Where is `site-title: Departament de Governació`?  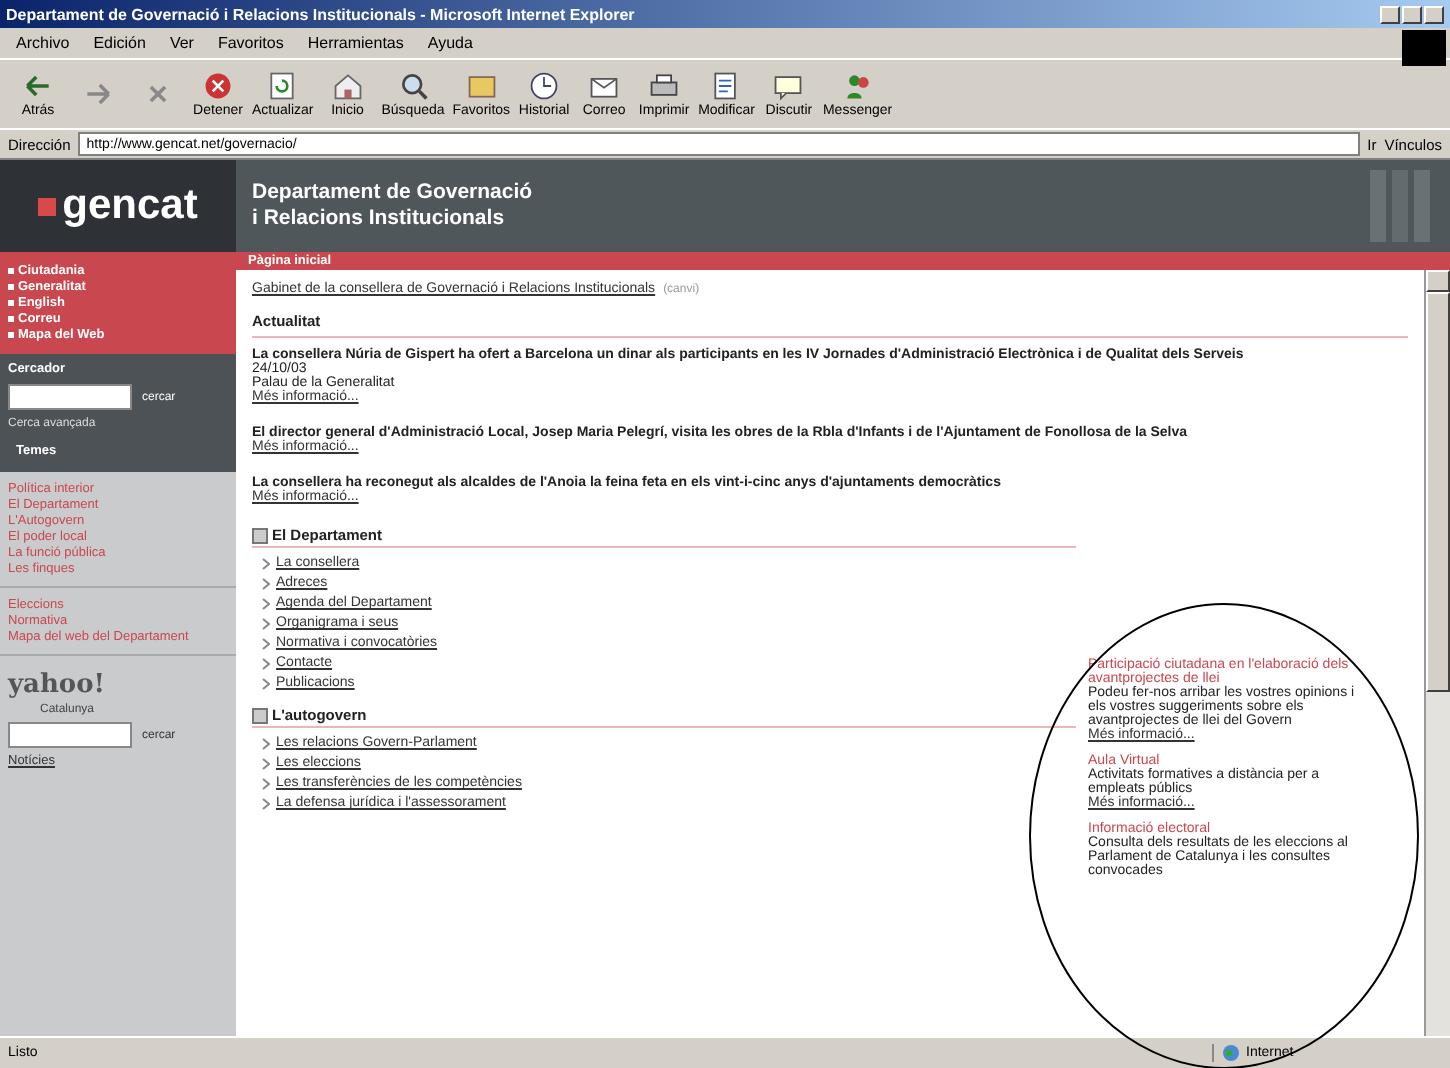
site-title: Departament de Governació is located at coordinates (393, 193).